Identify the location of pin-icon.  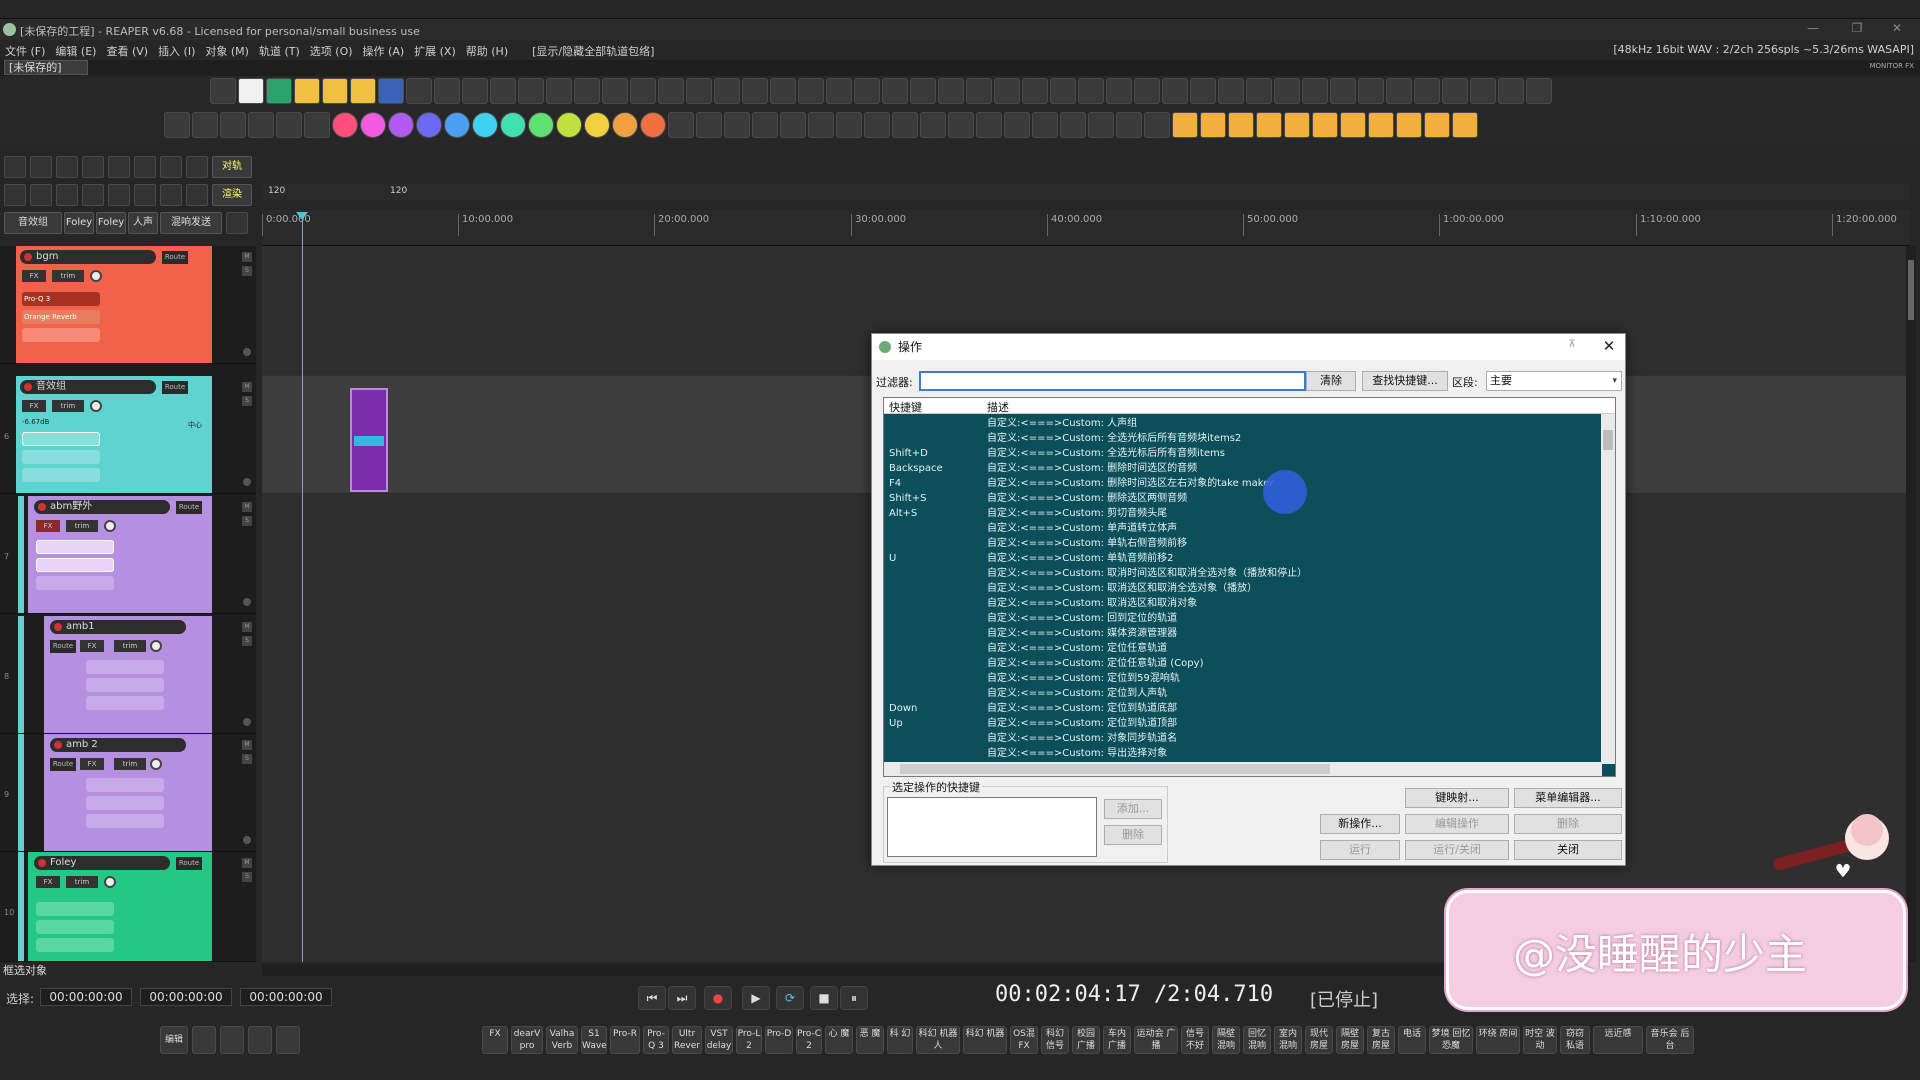
(171, 195).